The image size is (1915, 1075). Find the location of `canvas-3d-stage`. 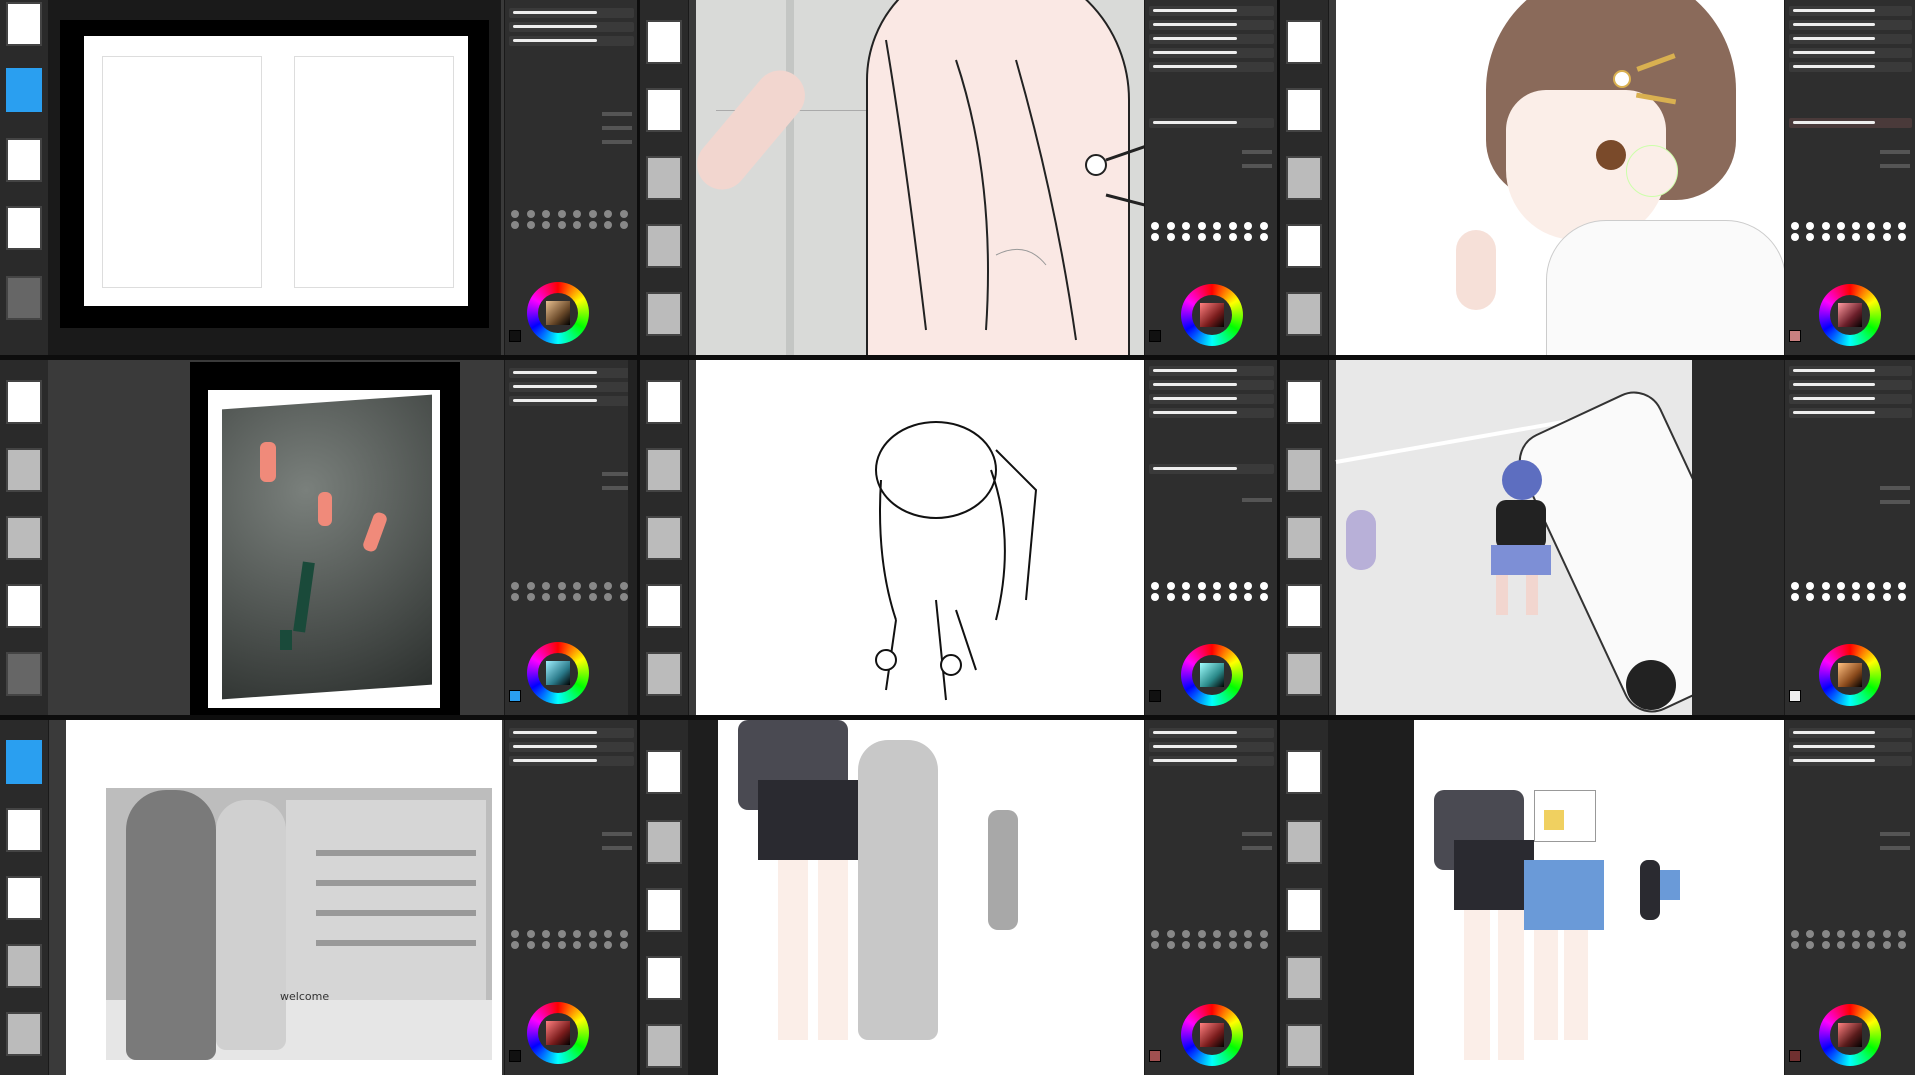

canvas-3d-stage is located at coordinates (325, 538).